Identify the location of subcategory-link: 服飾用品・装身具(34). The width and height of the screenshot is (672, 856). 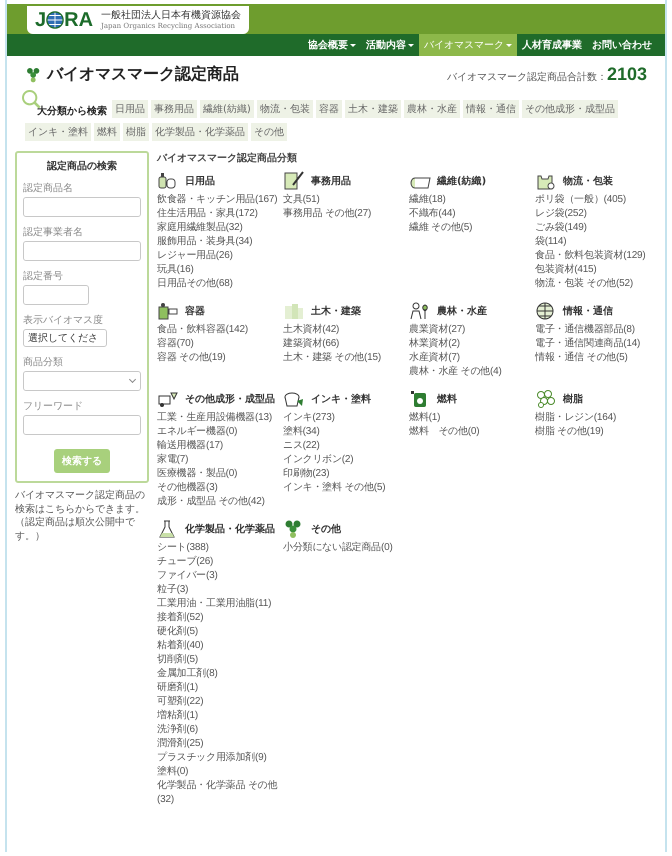
(204, 242).